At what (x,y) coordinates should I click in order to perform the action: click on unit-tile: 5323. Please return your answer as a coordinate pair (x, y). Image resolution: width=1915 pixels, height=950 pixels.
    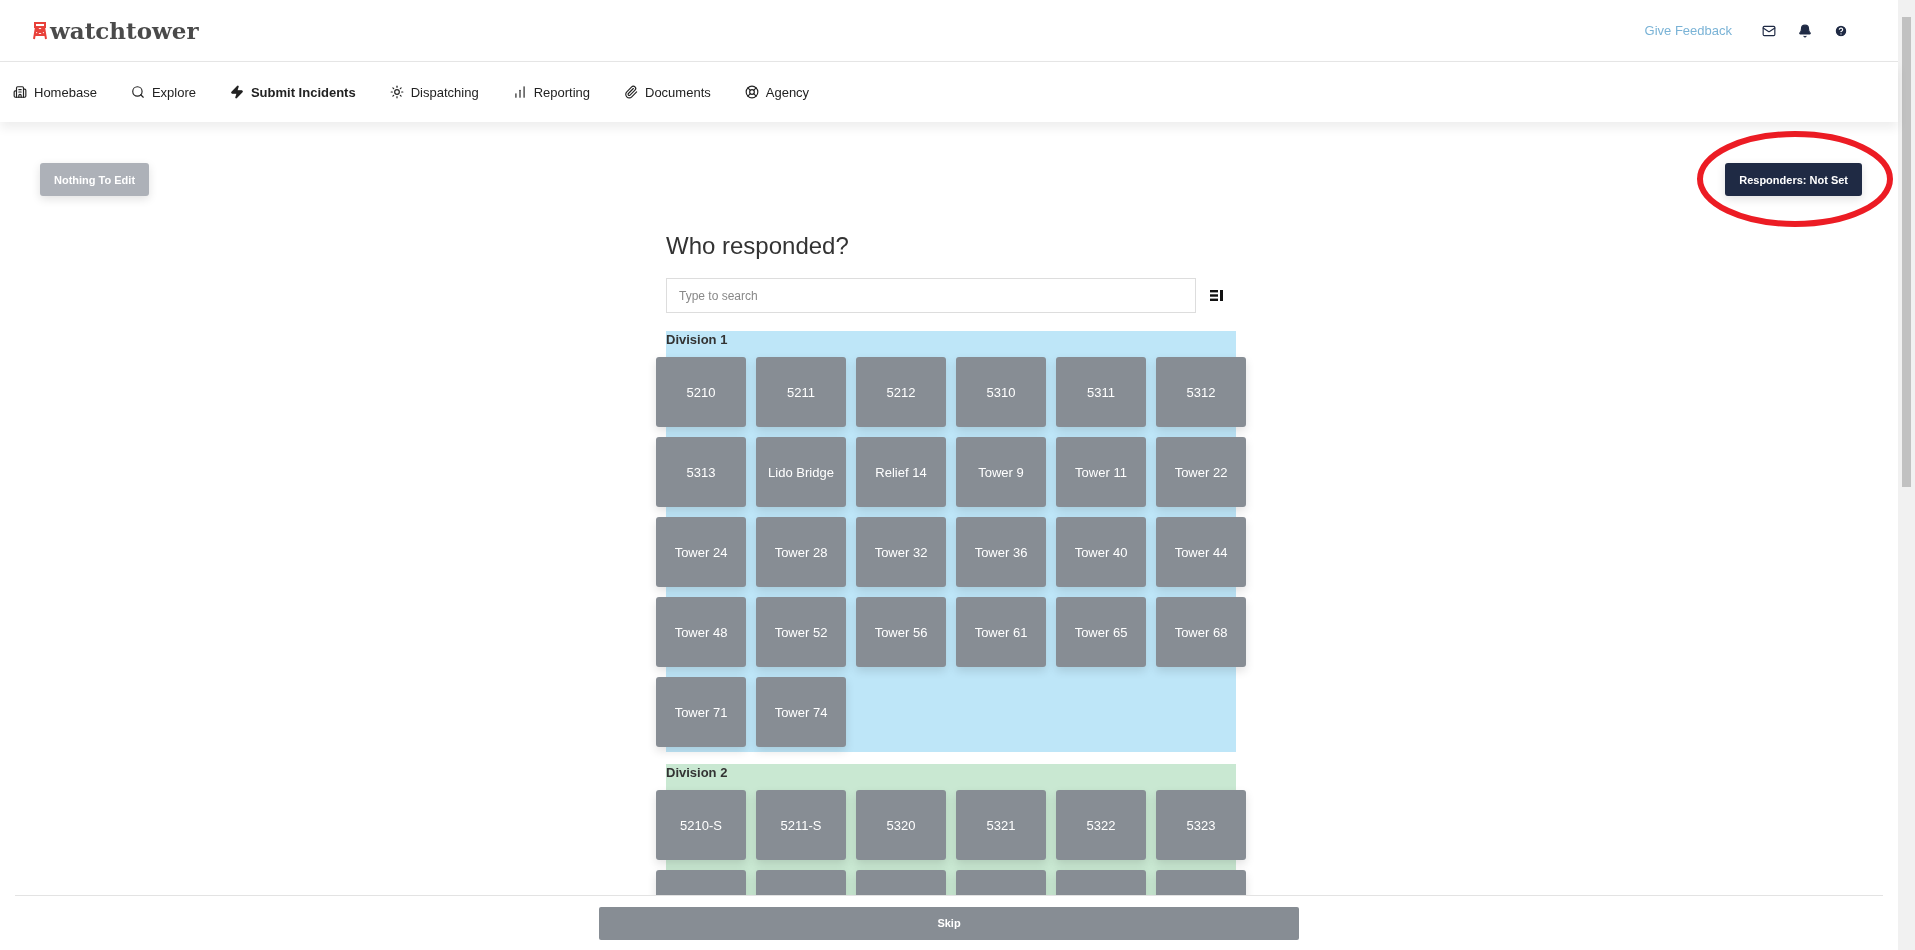
    Looking at the image, I should click on (1201, 825).